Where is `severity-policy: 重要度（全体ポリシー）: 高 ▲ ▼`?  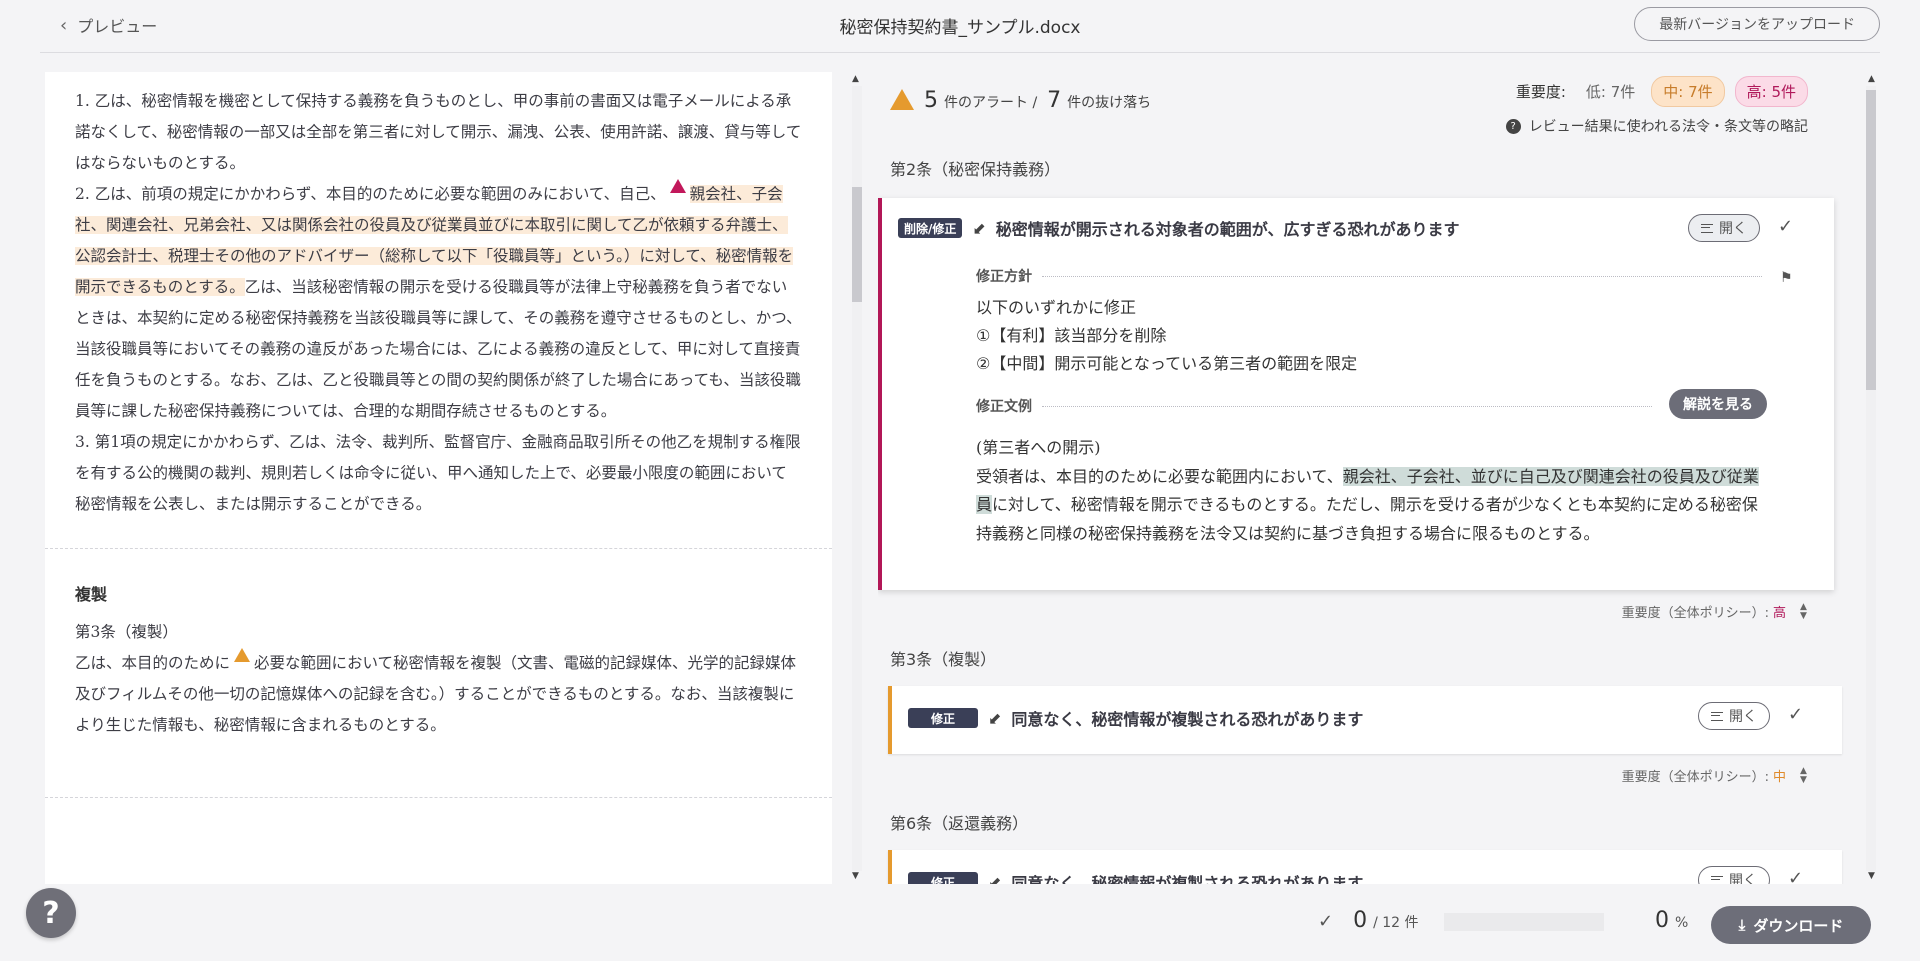
severity-policy: 重要度（全体ポリシー）: 高 ▲ ▼ is located at coordinates (1715, 611).